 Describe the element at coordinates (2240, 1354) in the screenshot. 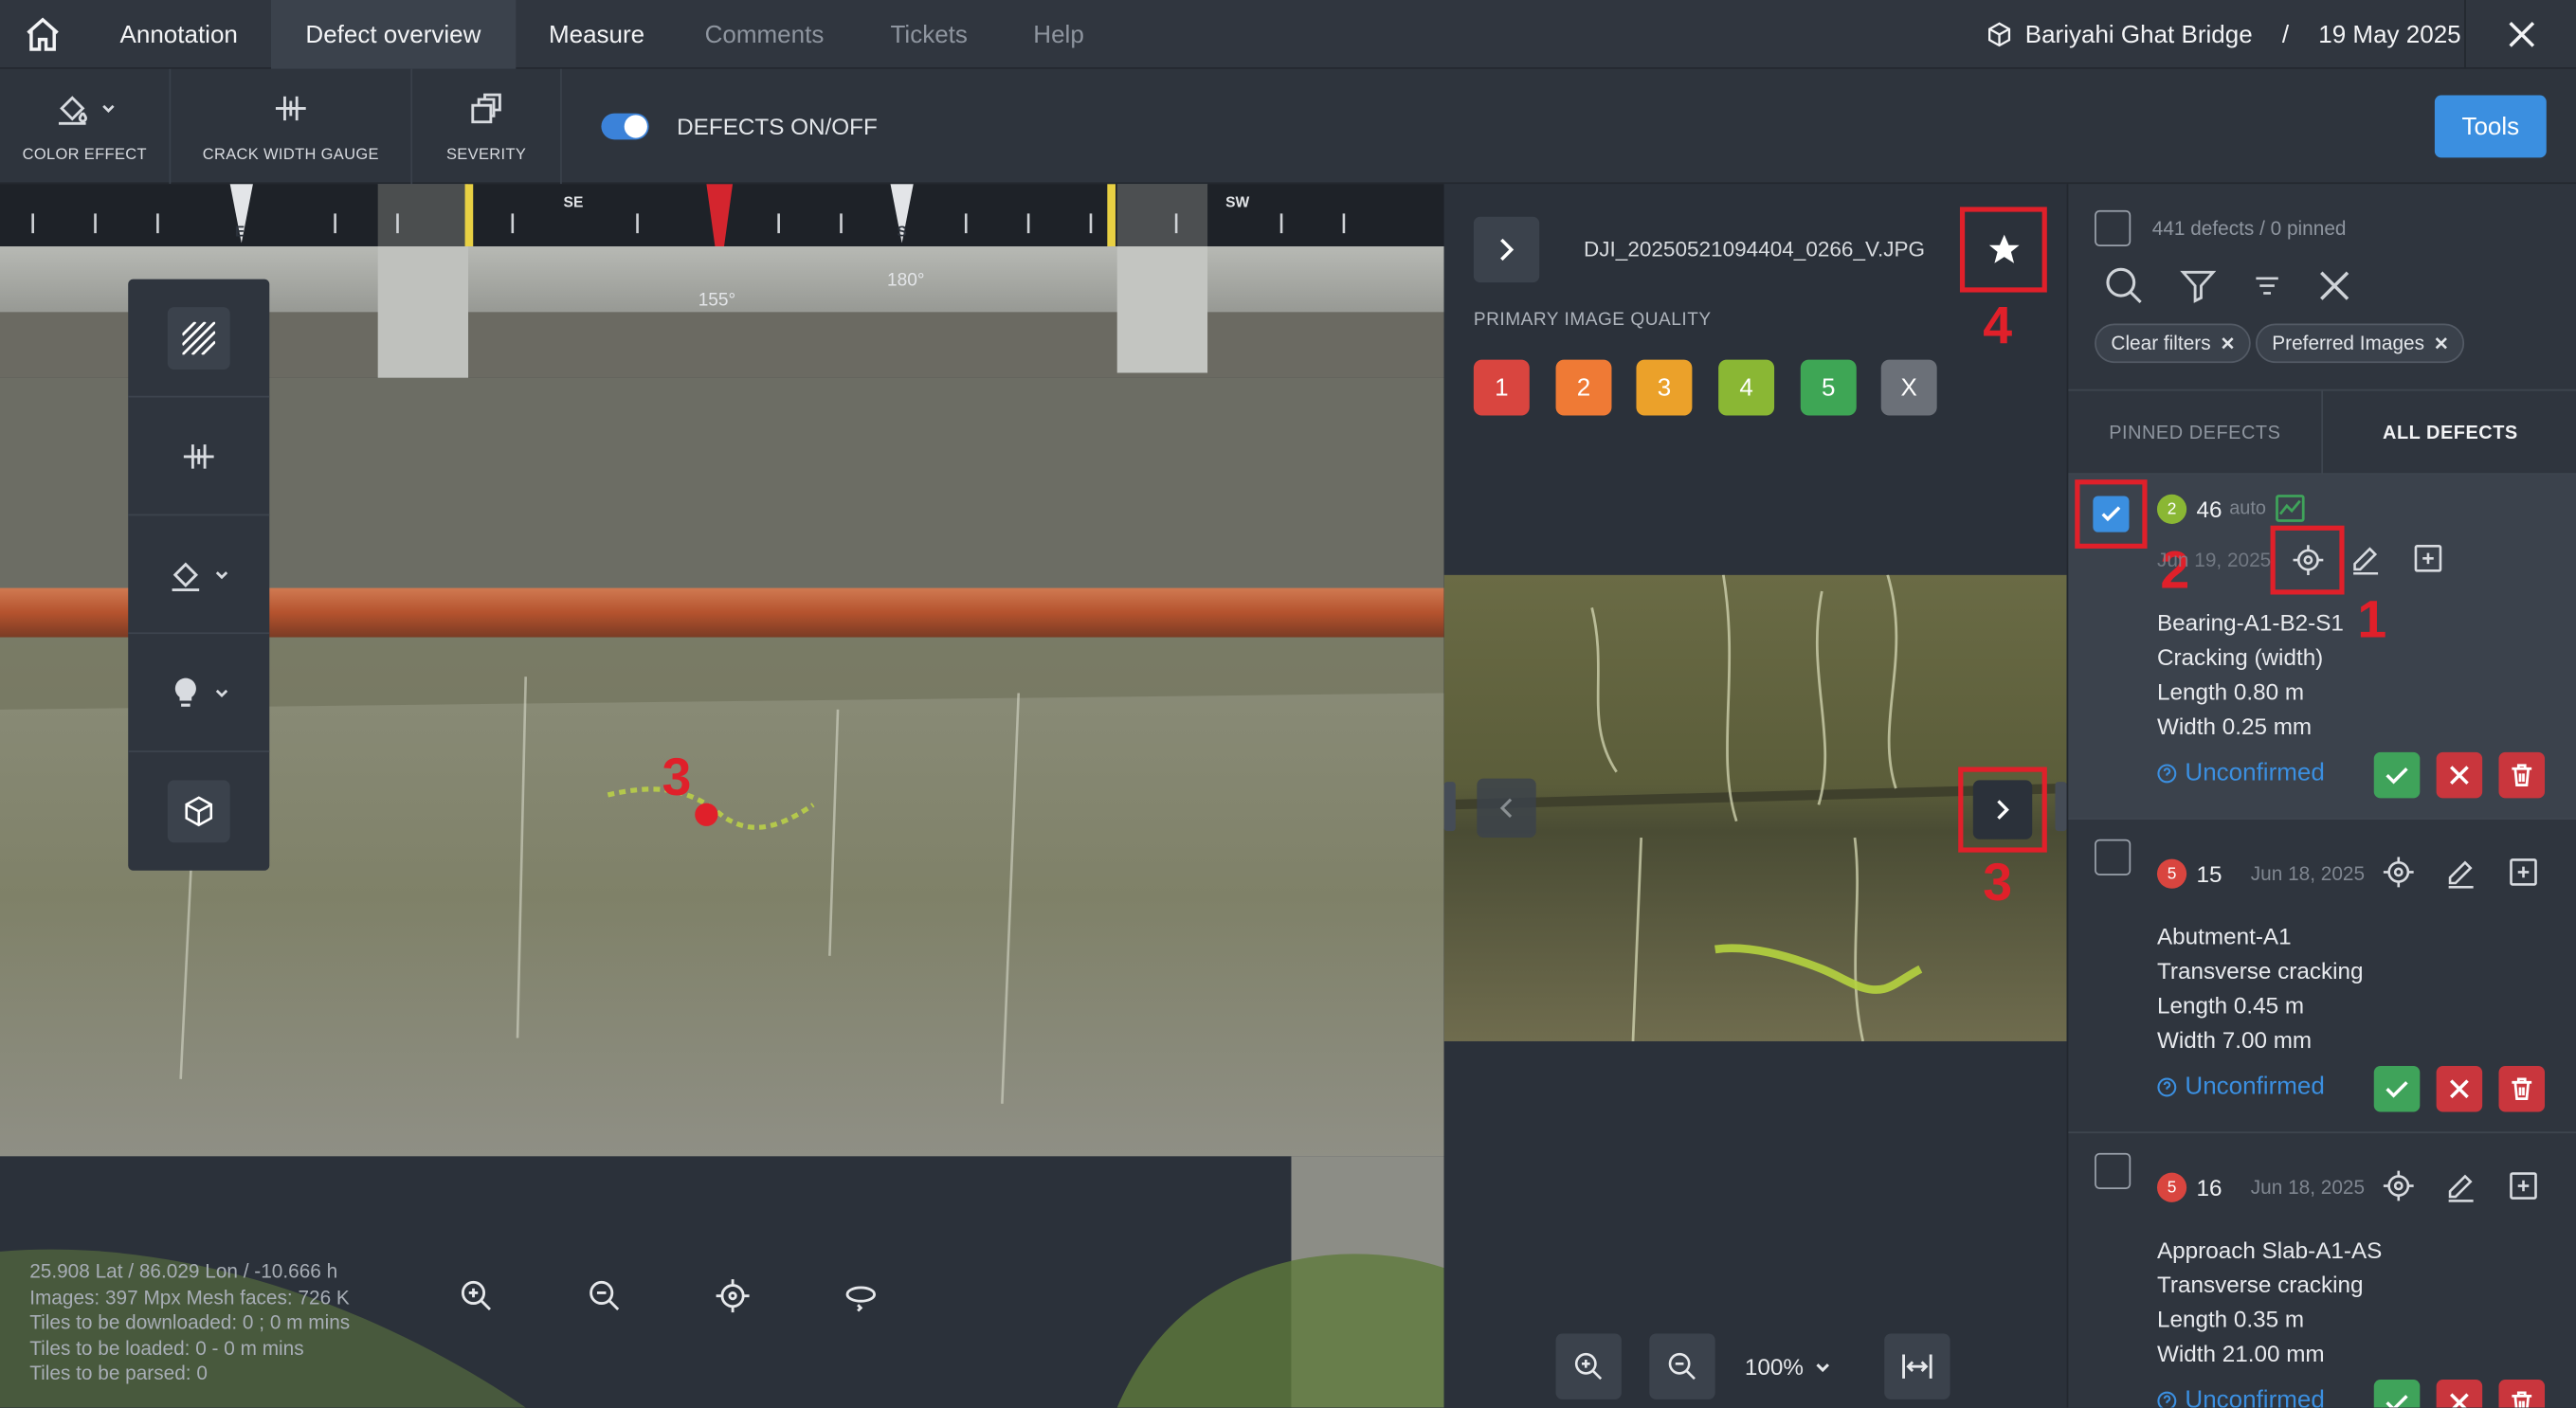

I see `defect-width: Width 21.00 mm` at that location.